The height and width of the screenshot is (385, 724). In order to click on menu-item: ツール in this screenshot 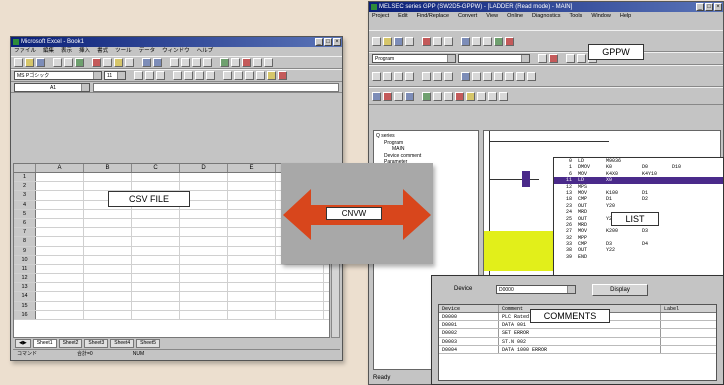, I will do `click(123, 51)`.